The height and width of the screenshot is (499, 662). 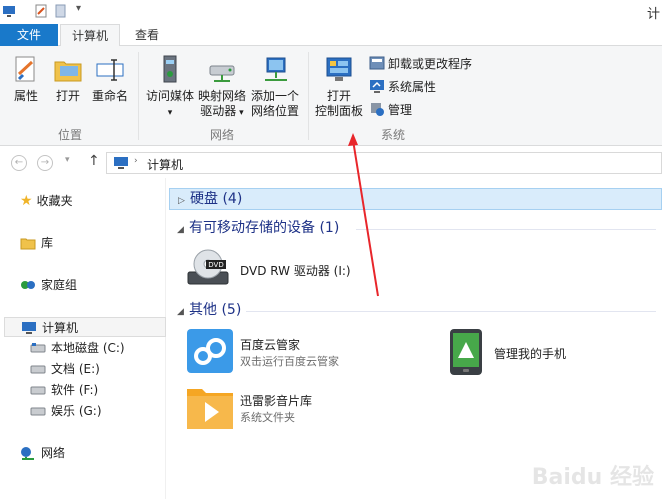 I want to click on item-xunlei-library: 迅雷影音片库 系统文件夹, so click(x=301, y=408).